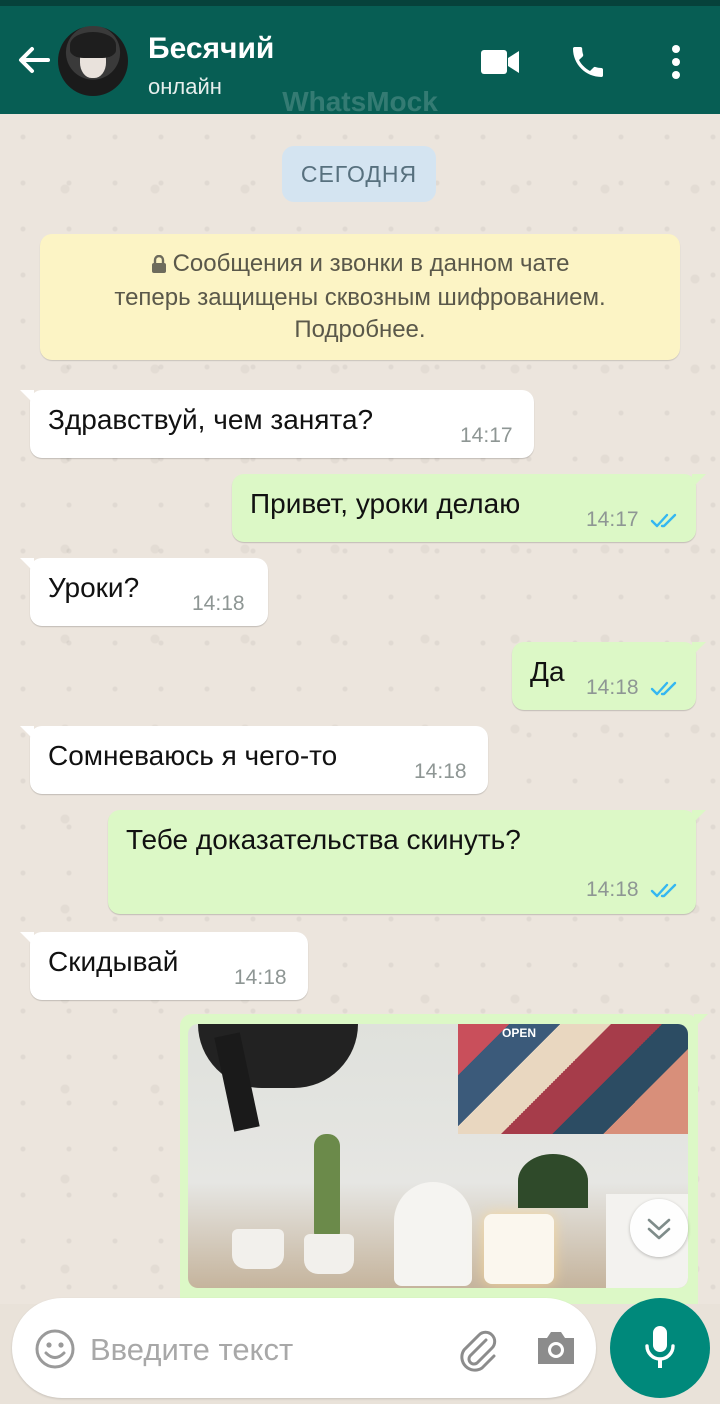 This screenshot has width=720, height=1404. What do you see at coordinates (359, 174) in the screenshot?
I see `date-separator: СЕГОДНЯ` at bounding box center [359, 174].